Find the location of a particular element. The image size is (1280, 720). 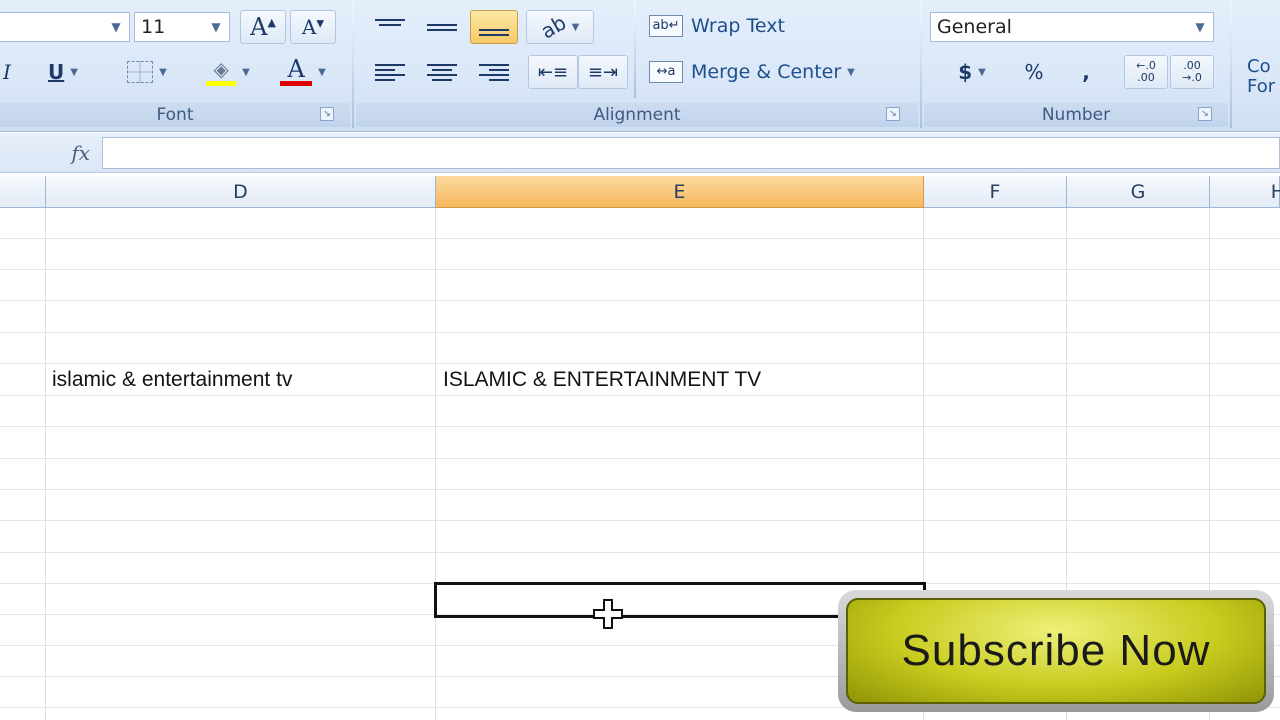

wrap-text-label: Wrap Text is located at coordinates (738, 26).